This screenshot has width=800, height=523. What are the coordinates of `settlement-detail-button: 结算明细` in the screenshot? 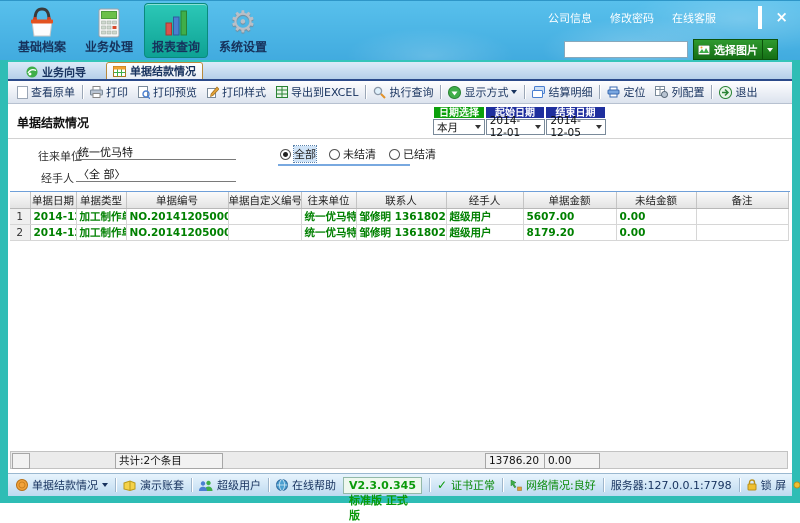 It's located at (562, 92).